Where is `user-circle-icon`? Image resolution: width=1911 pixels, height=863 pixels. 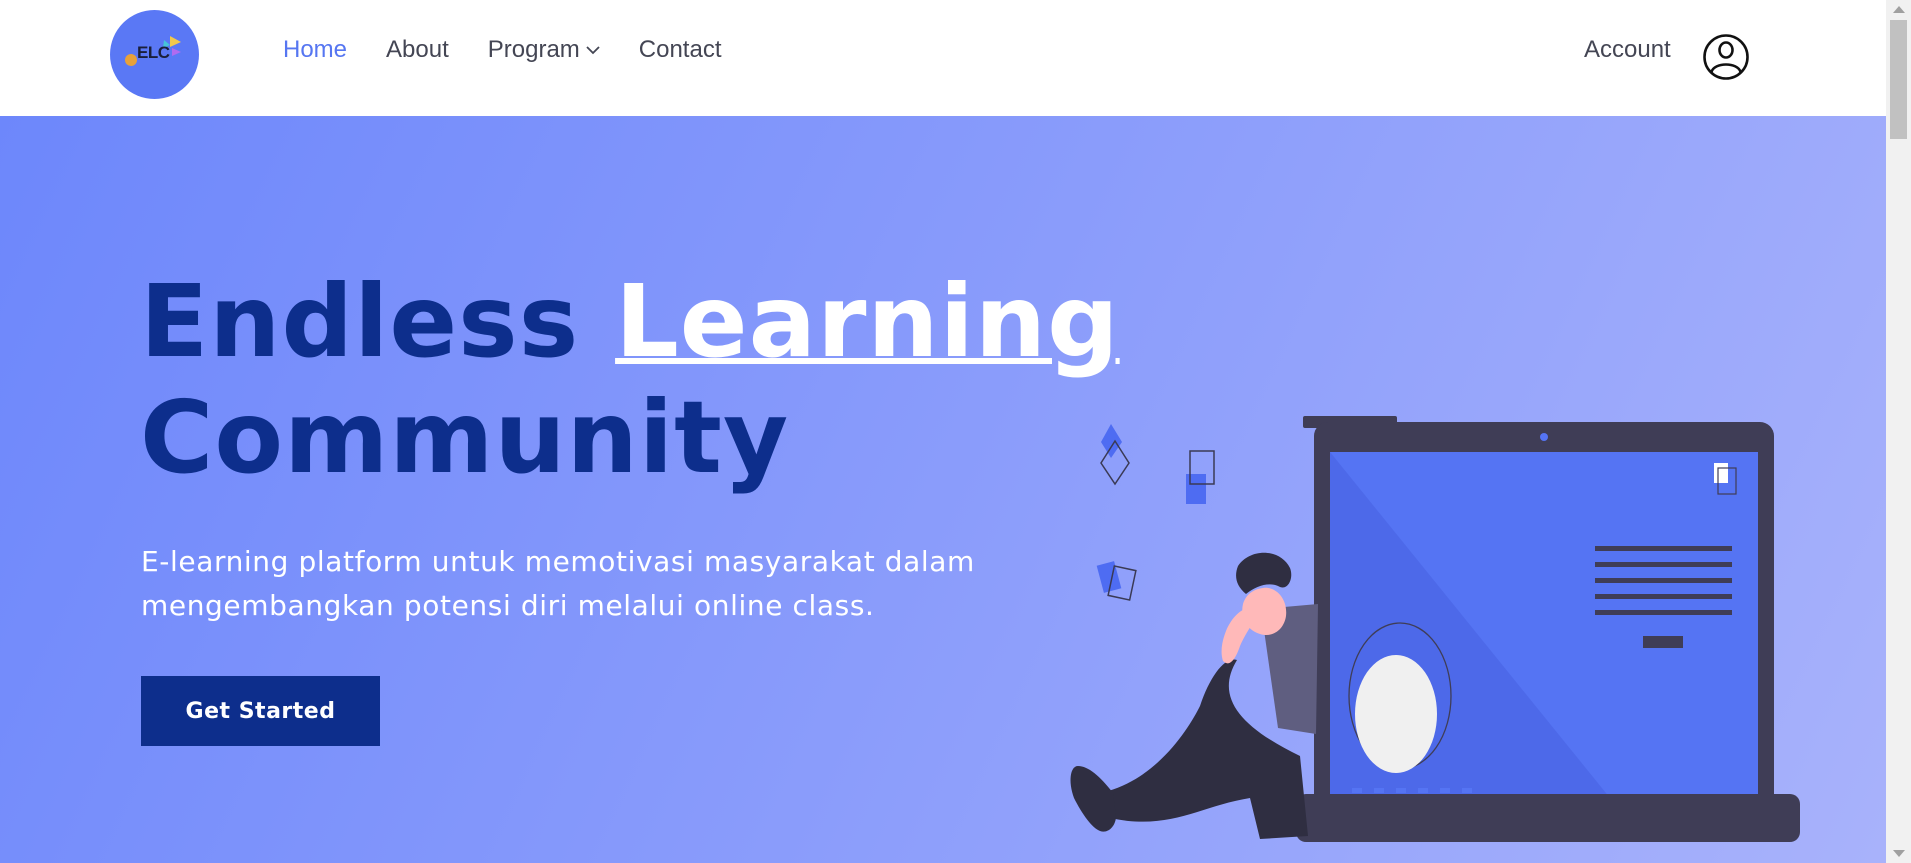 user-circle-icon is located at coordinates (1726, 57).